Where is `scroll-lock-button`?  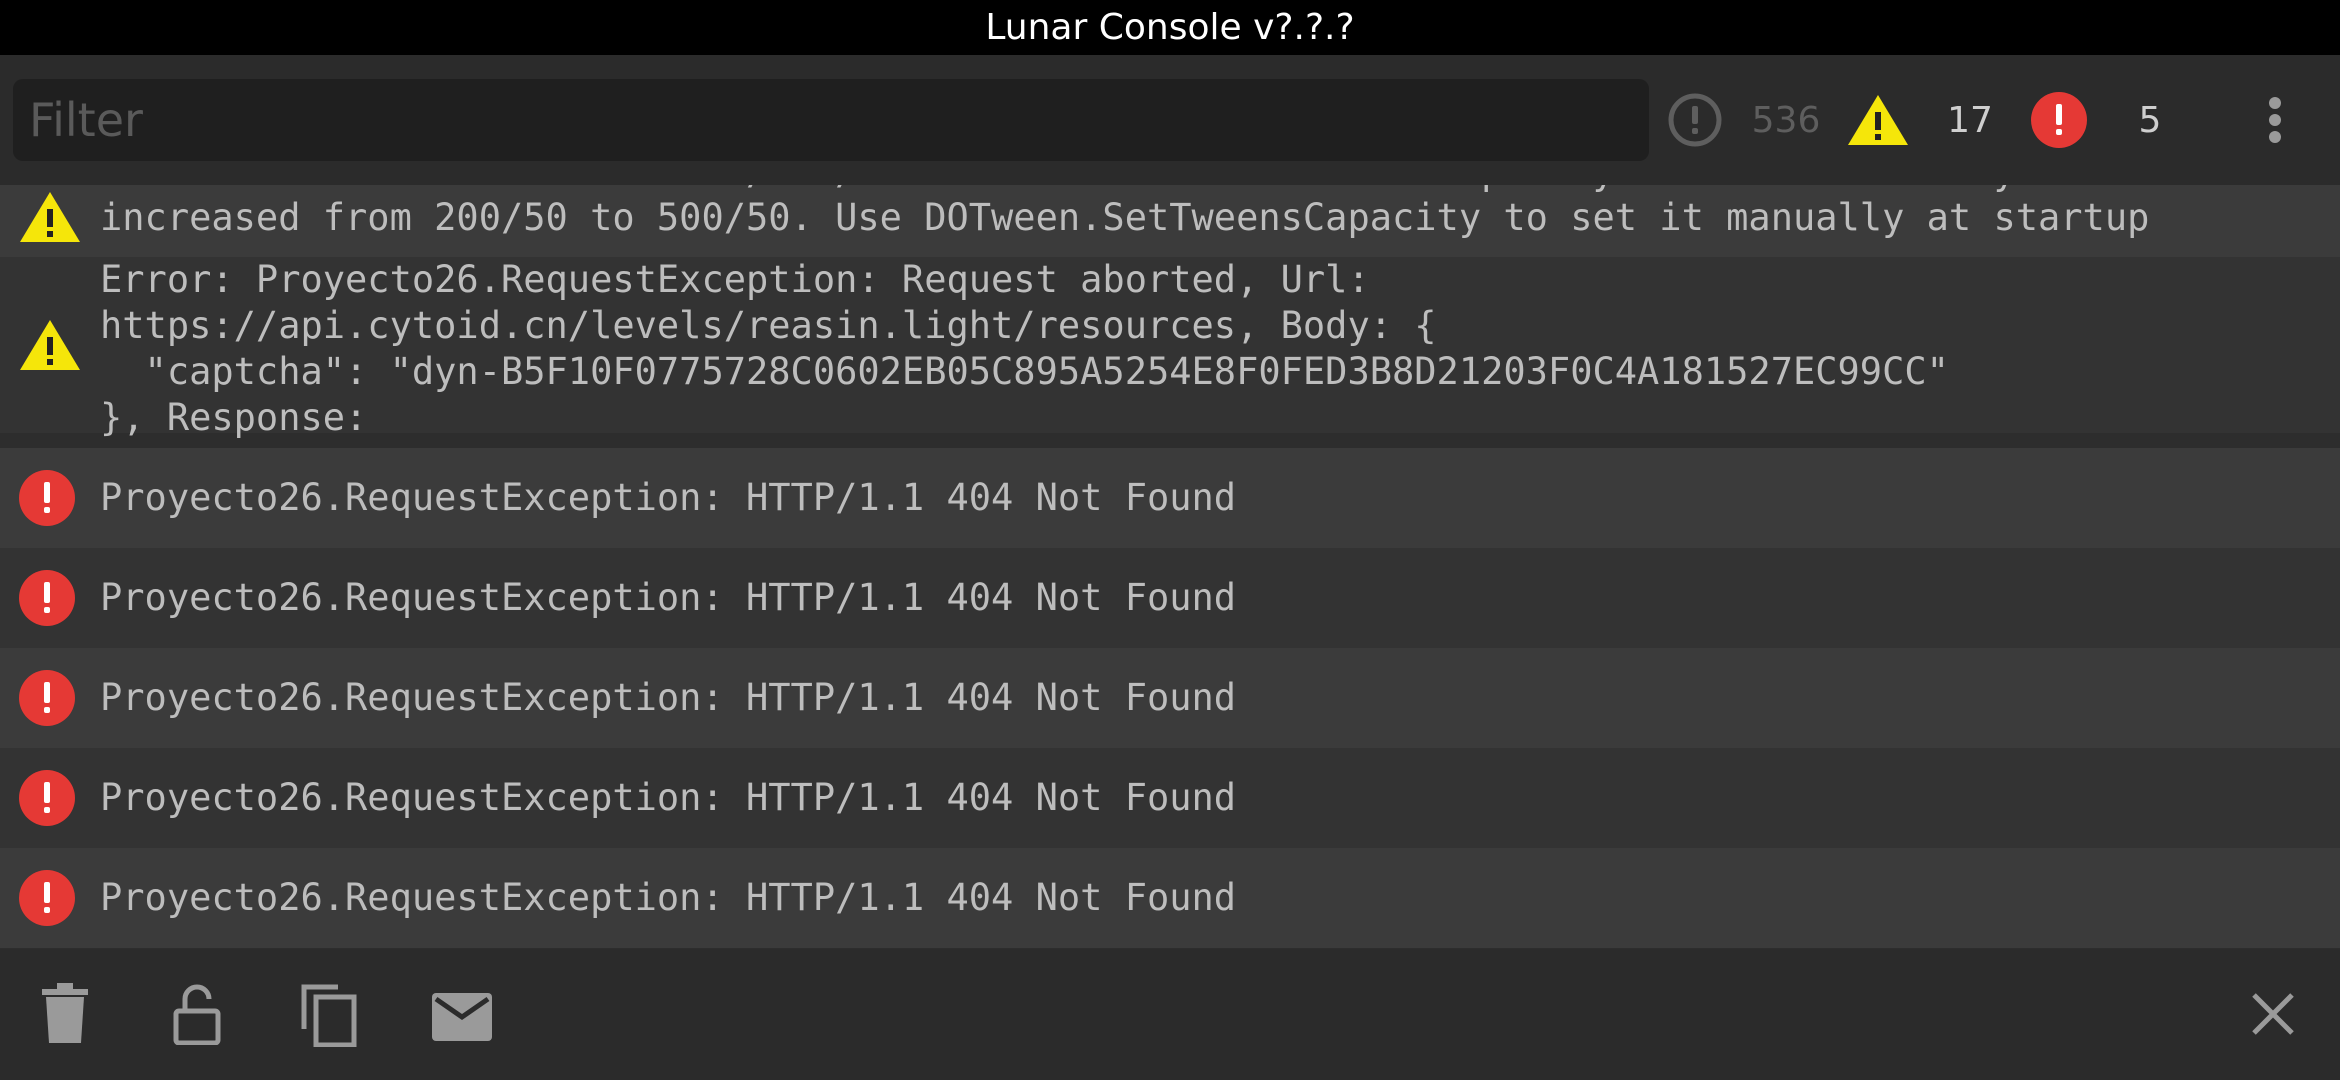 scroll-lock-button is located at coordinates (197, 1016).